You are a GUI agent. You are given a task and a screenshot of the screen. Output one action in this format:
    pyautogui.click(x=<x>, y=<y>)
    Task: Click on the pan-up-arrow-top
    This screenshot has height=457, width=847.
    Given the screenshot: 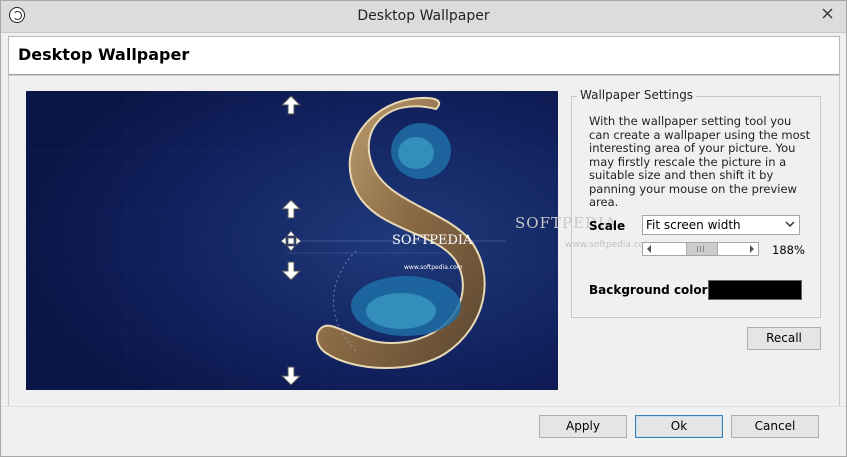 What is the action you would take?
    pyautogui.click(x=292, y=106)
    